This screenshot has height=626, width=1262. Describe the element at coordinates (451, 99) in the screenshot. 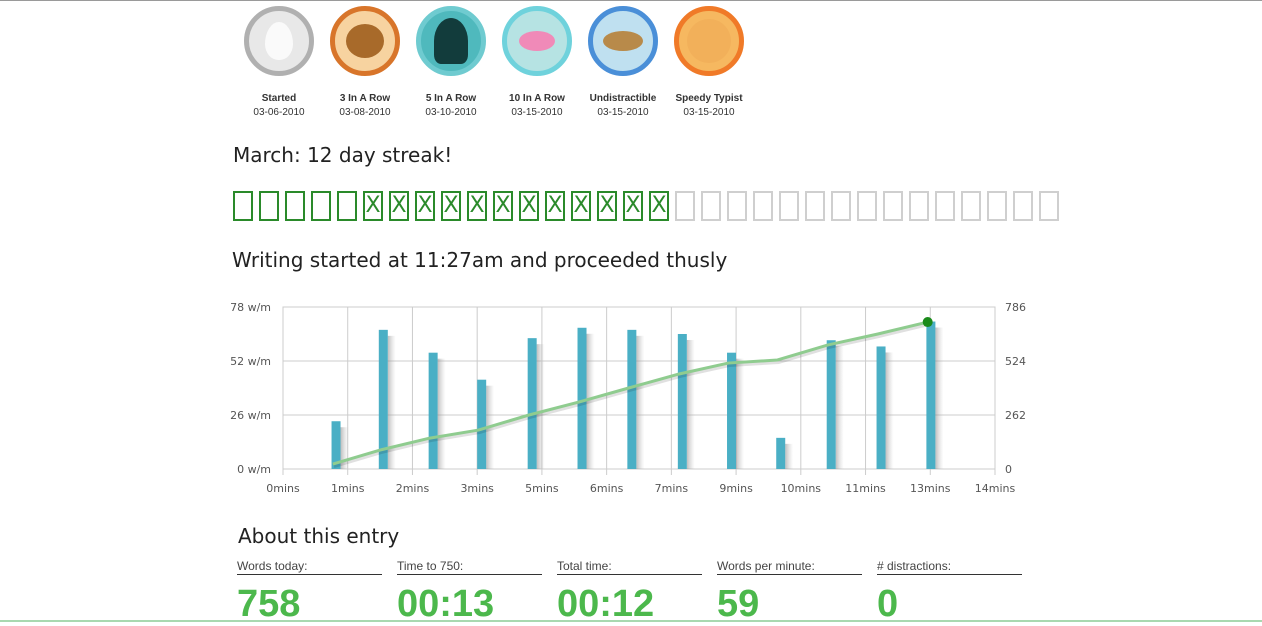

I see `badge-name: 5 In A Row` at that location.